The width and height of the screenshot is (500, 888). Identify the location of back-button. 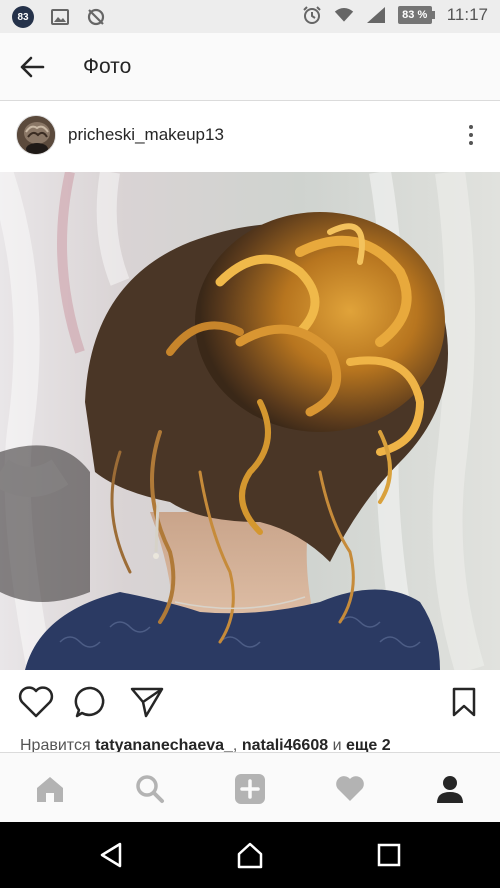
(32, 67).